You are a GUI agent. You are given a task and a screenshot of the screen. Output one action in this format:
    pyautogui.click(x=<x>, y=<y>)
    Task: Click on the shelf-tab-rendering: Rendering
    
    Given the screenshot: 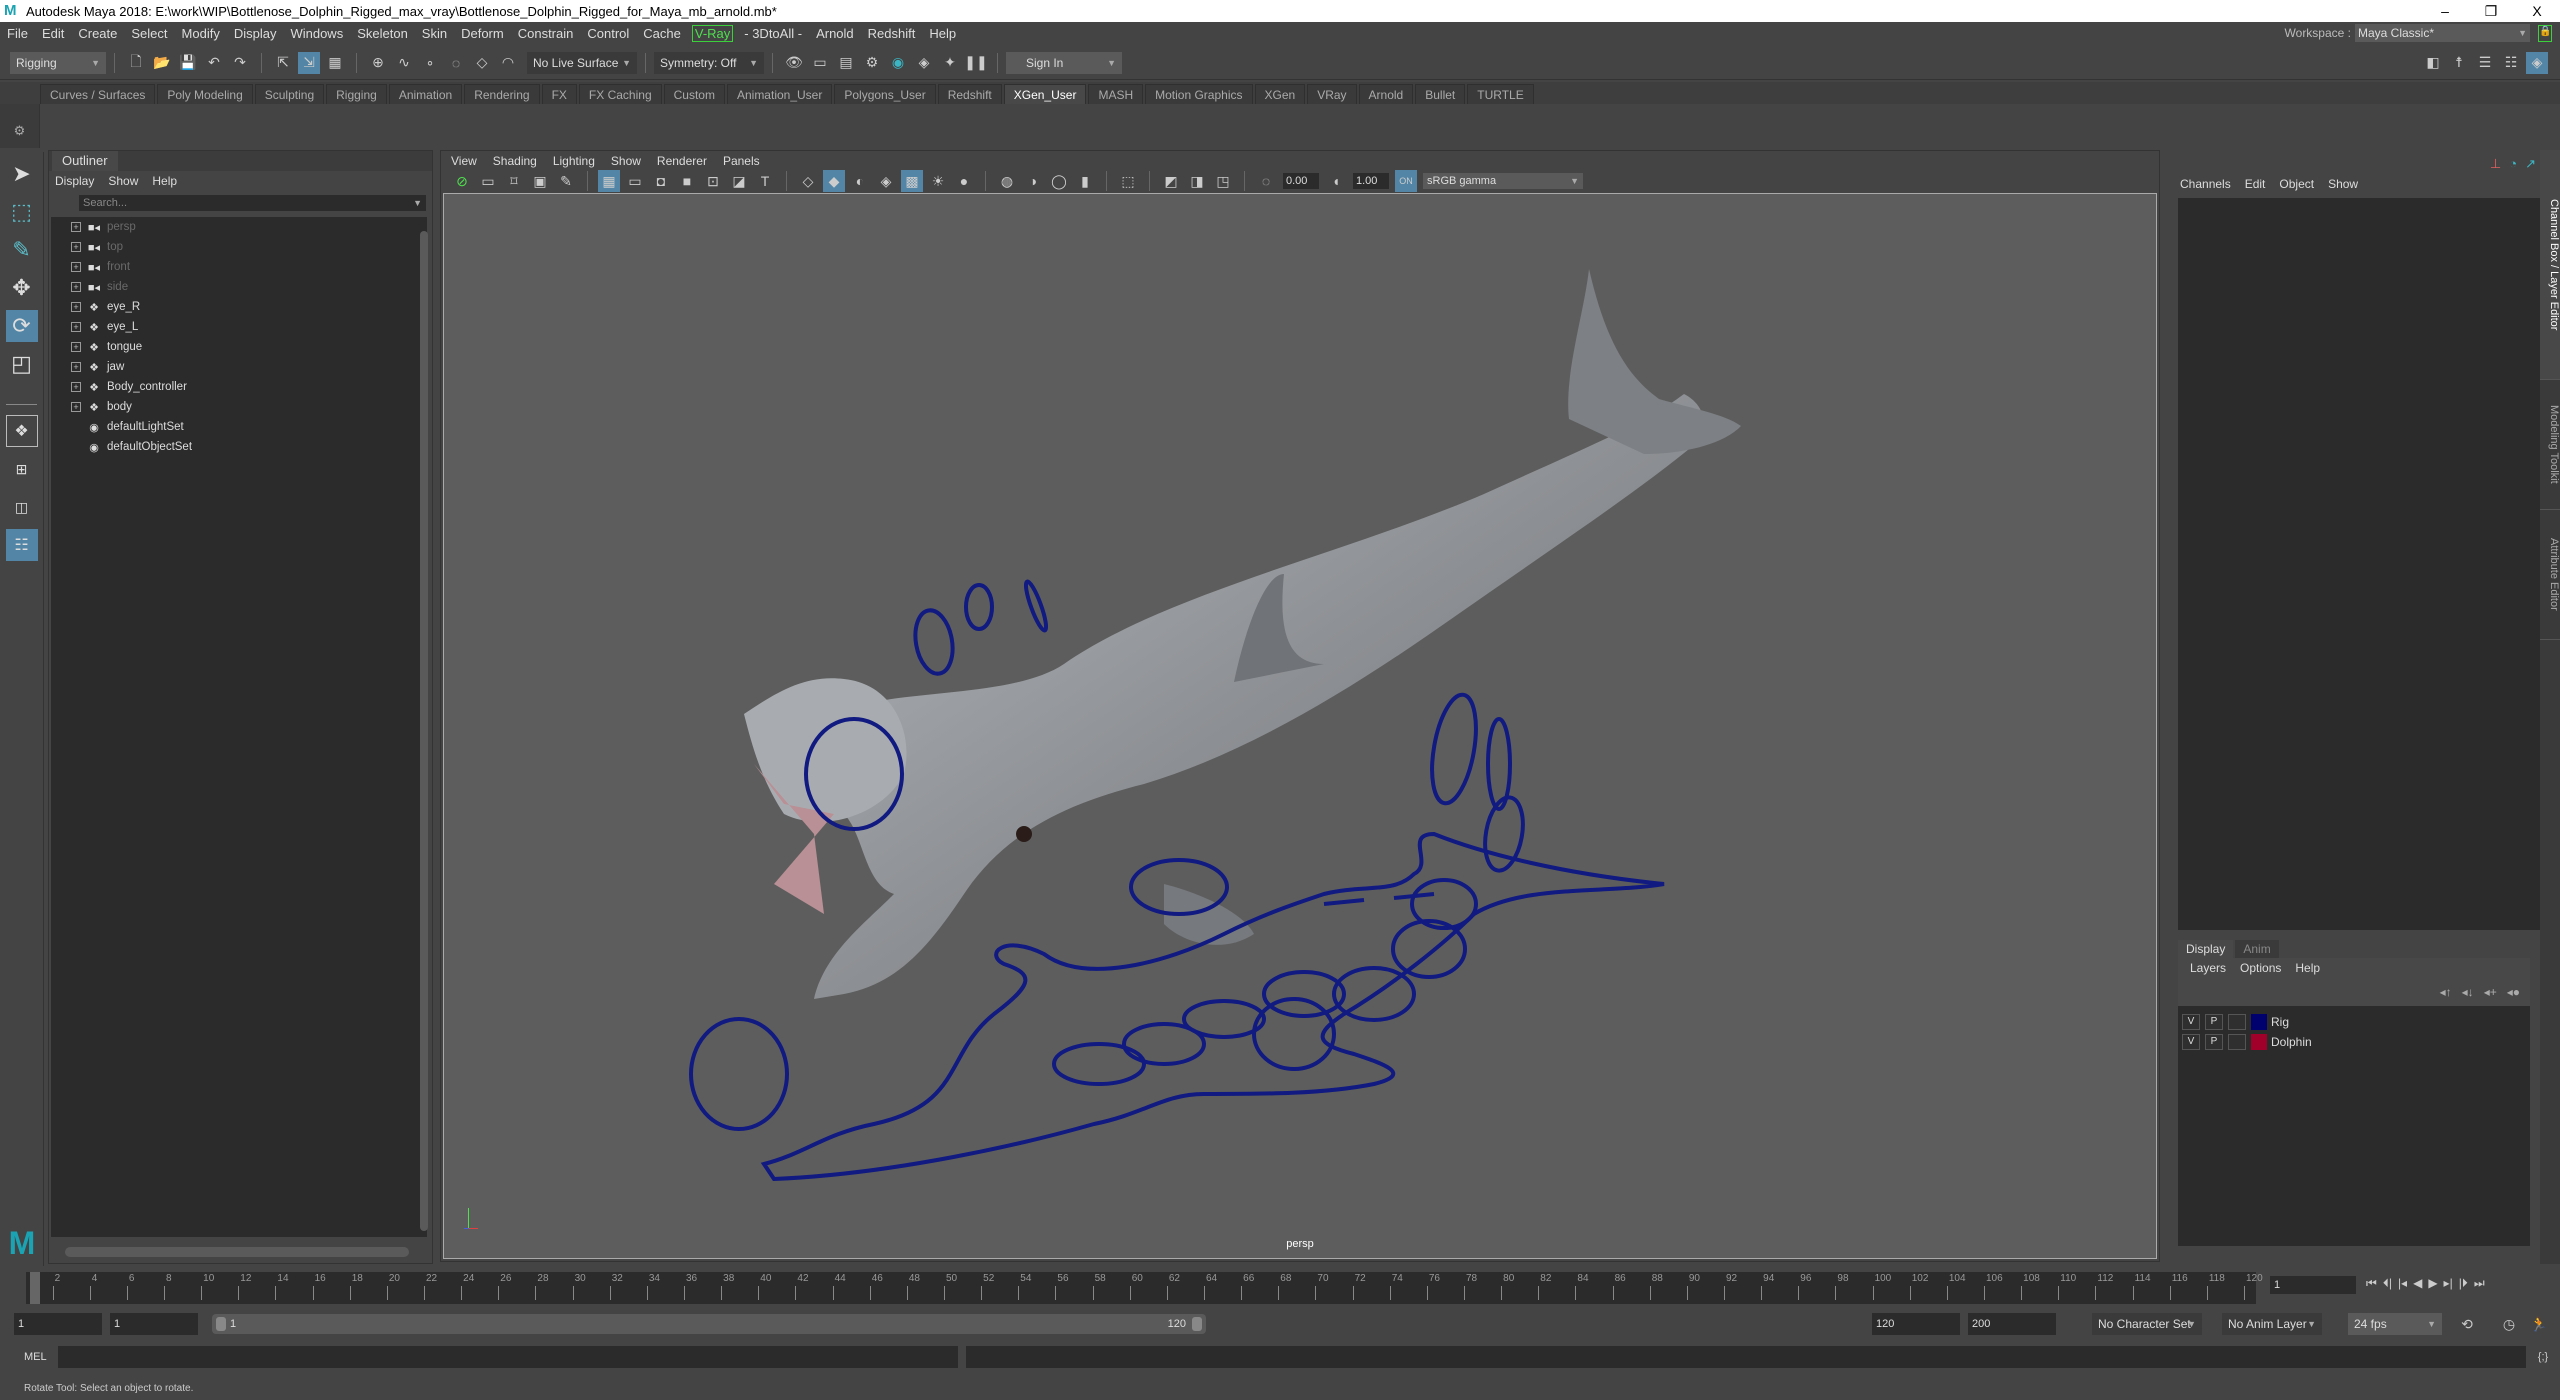 What is the action you would take?
    pyautogui.click(x=502, y=94)
    